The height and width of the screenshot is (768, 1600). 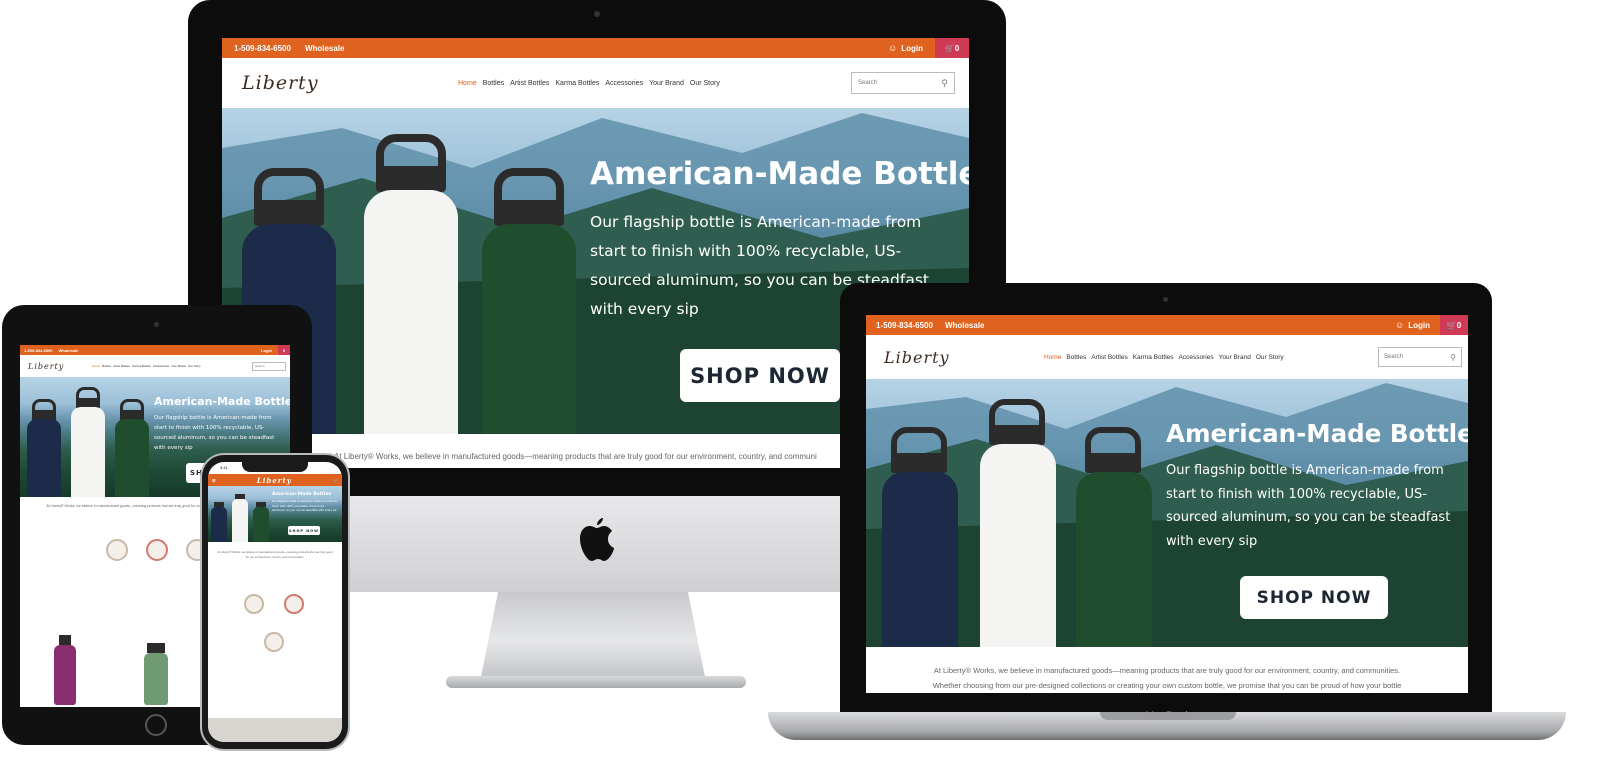 I want to click on imac-camera, so click(x=597, y=14).